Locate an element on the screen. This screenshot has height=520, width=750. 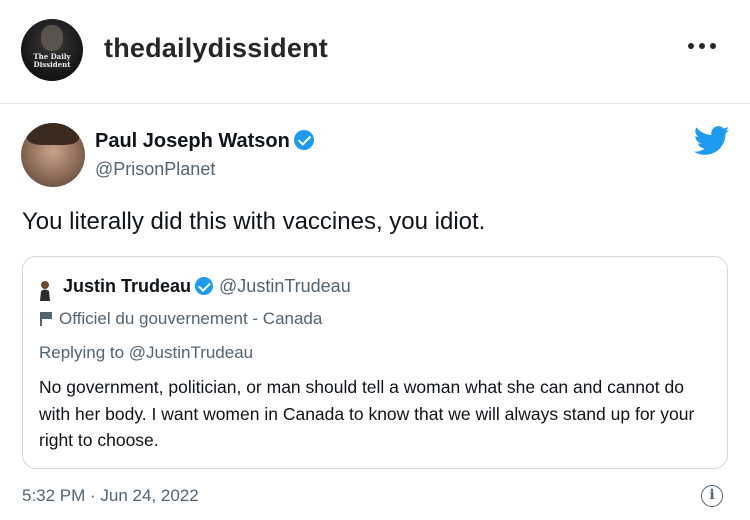
account-avatar: The Daily Dissident is located at coordinates (52, 50).